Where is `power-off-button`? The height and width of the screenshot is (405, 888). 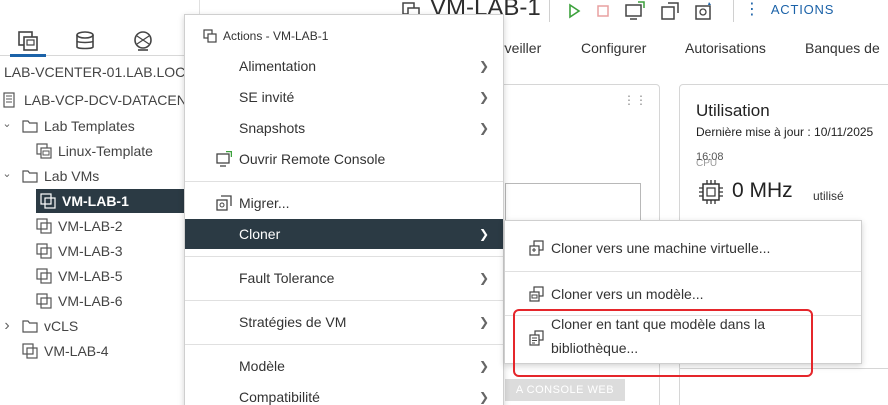
power-off-button is located at coordinates (603, 11).